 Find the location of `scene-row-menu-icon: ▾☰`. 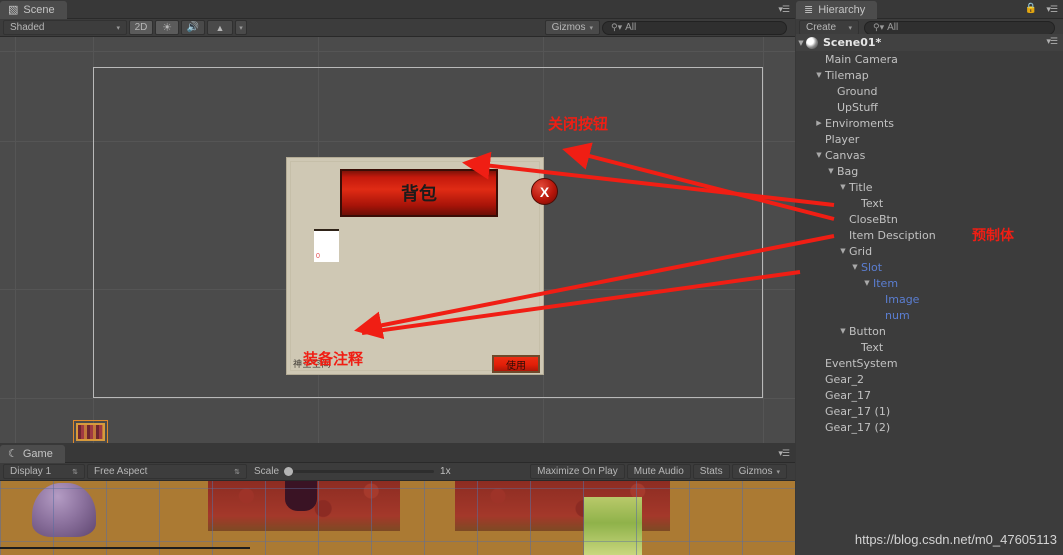

scene-row-menu-icon: ▾☰ is located at coordinates (1052, 42).